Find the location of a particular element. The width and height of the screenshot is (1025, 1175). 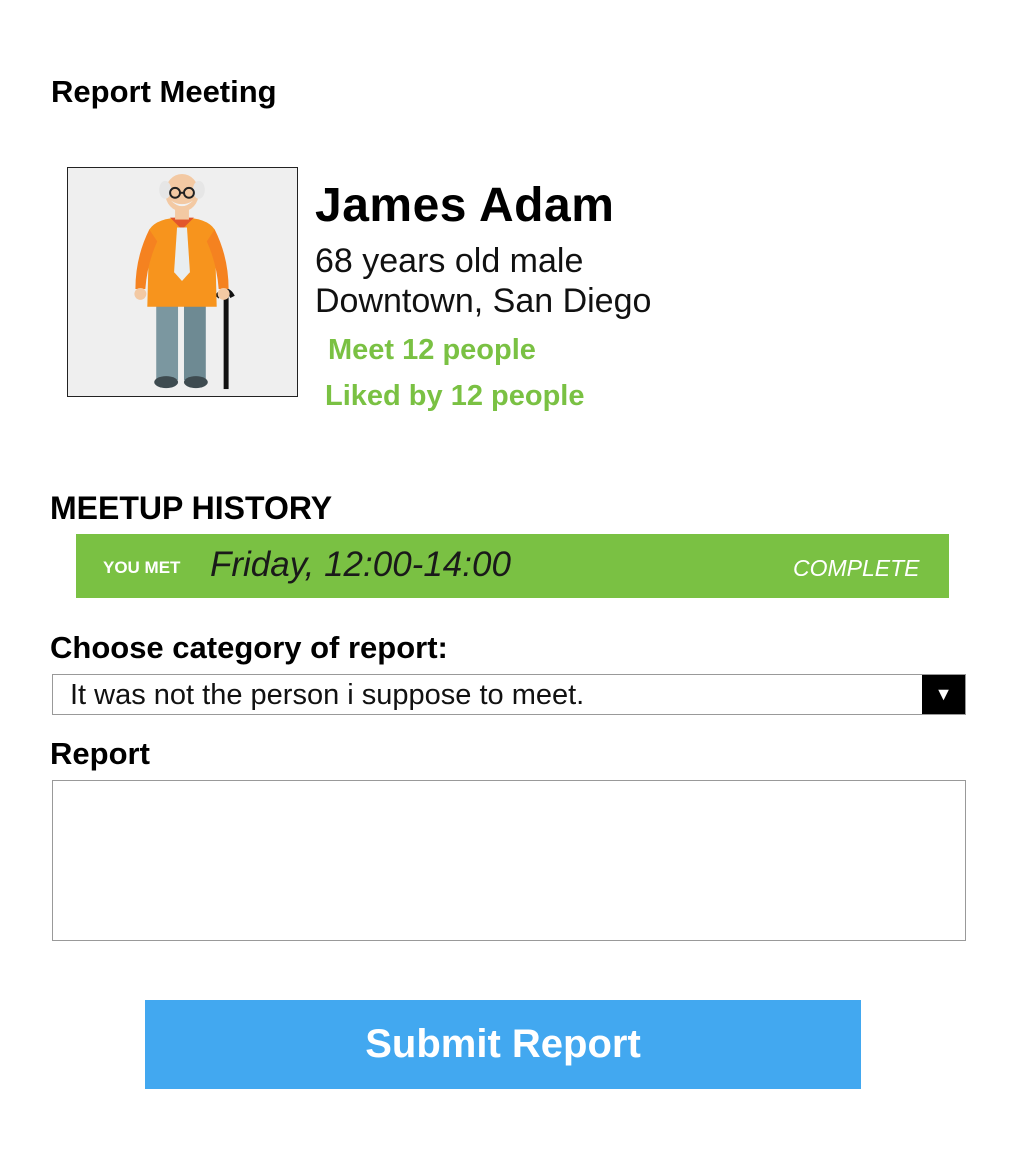

history-entry-time: Friday, 12:00-14:00 is located at coordinates (360, 564).